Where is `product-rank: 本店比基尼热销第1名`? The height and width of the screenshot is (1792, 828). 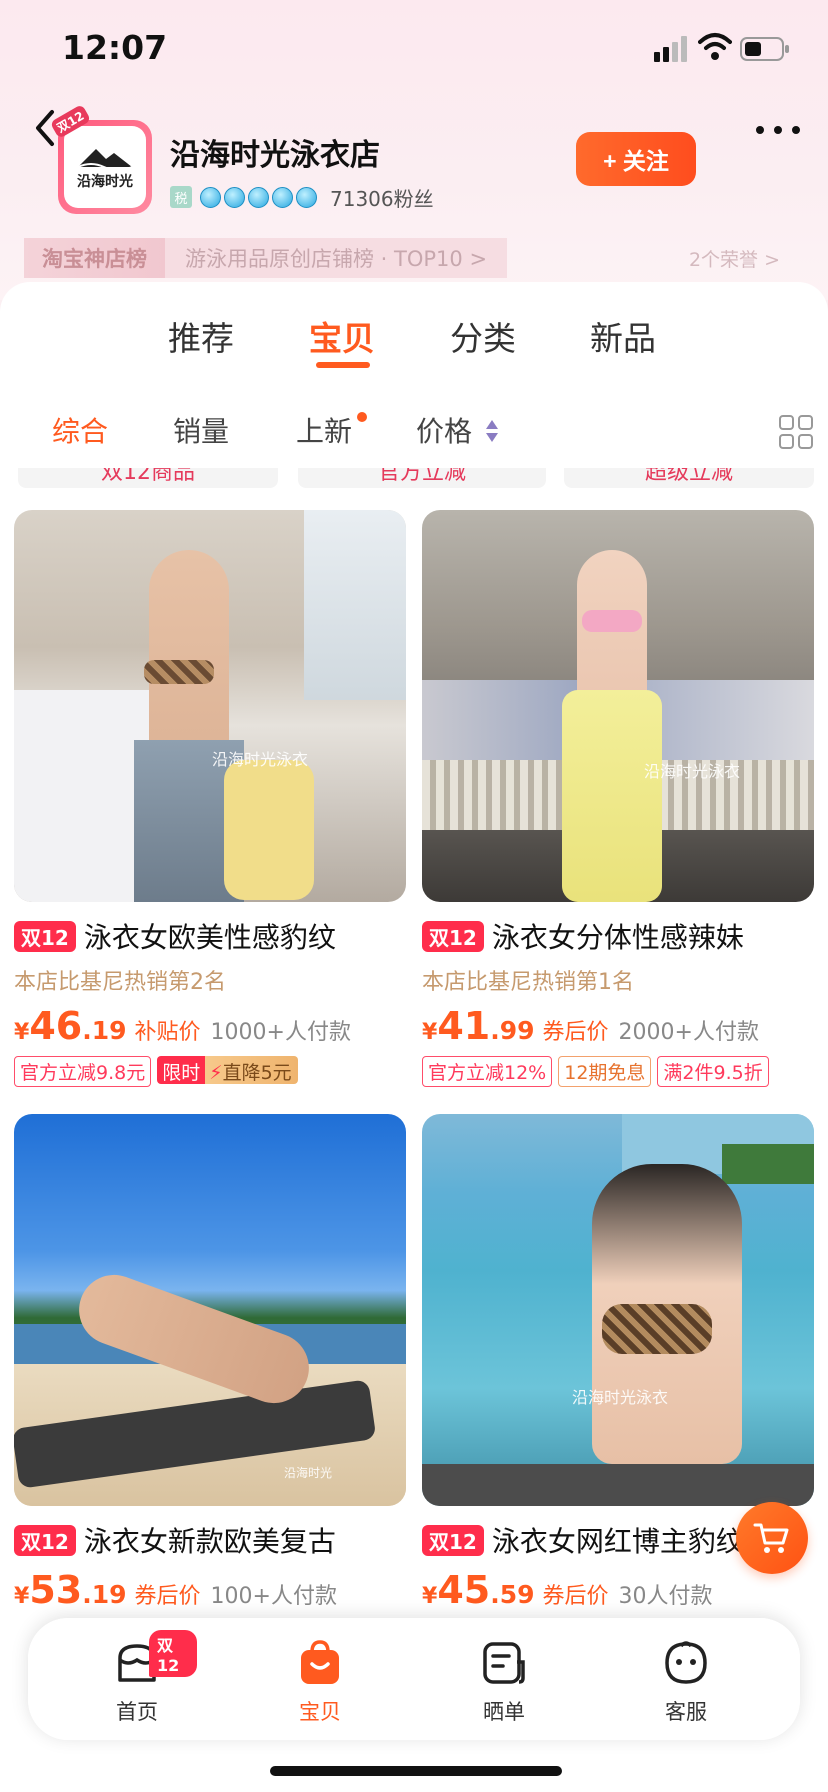
product-rank: 本店比基尼热销第1名 is located at coordinates (528, 982).